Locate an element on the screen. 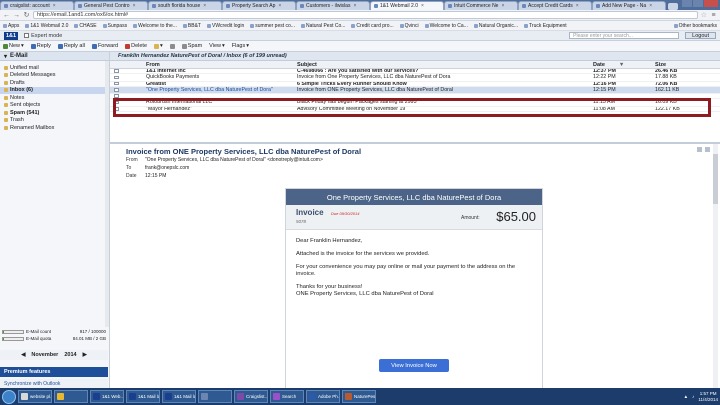  maximize-button is located at coordinates (698, 3).